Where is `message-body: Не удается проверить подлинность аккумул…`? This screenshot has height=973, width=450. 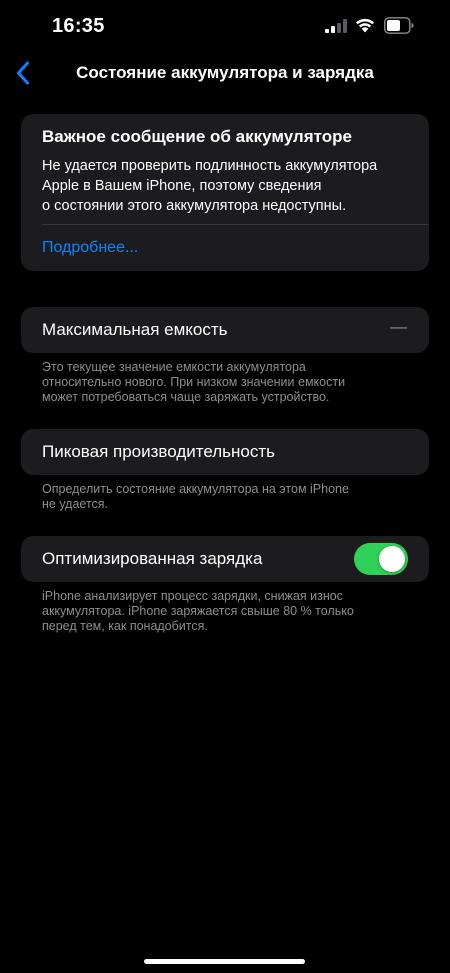 message-body: Не удается проверить подлинность аккумул… is located at coordinates (232, 186).